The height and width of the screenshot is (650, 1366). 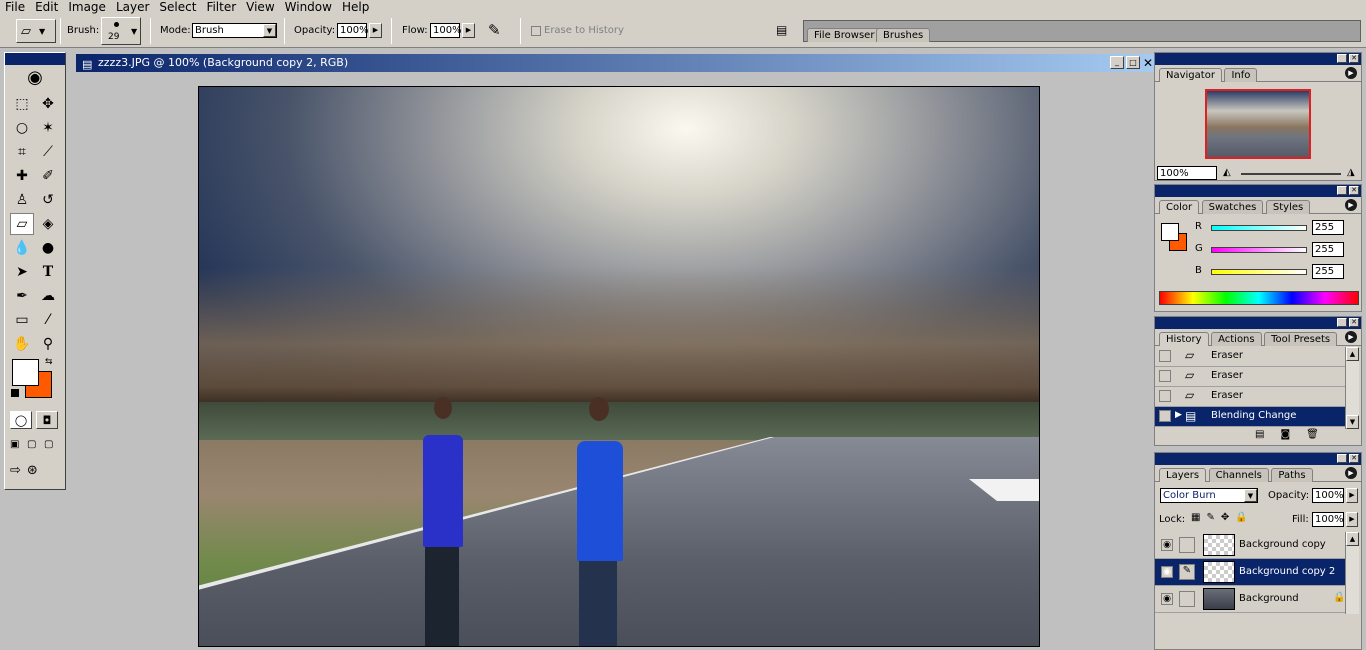 I want to click on menu-file: File, so click(x=15, y=7).